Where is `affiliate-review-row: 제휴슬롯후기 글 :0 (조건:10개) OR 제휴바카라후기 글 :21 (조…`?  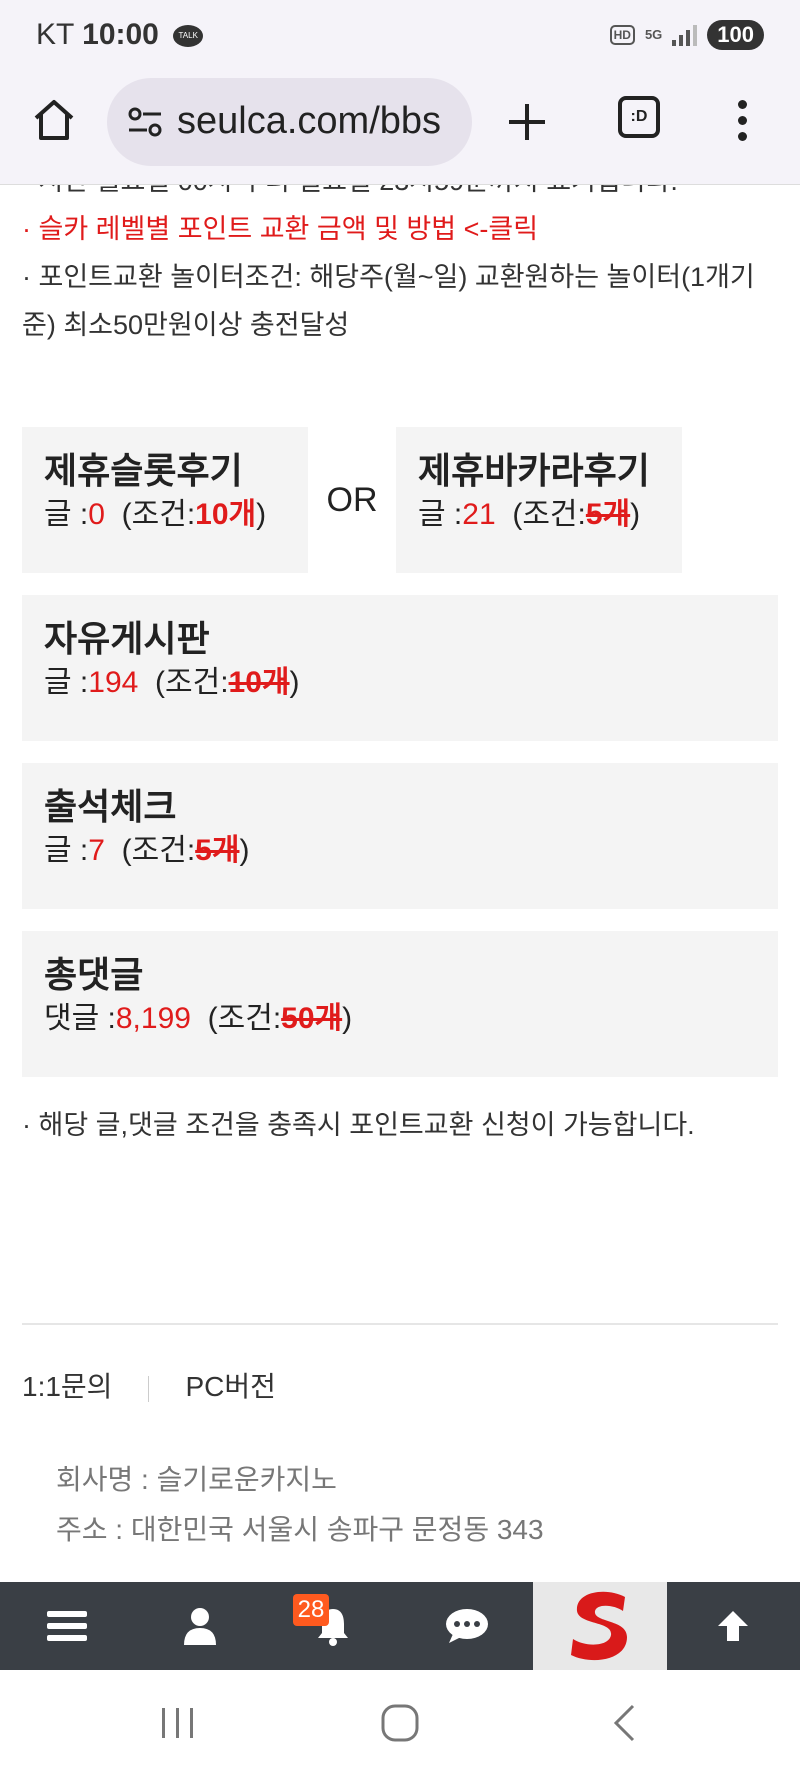 affiliate-review-row: 제휴슬롯후기 글 :0 (조건:10개) OR 제휴바카라후기 글 :21 (조… is located at coordinates (400, 500).